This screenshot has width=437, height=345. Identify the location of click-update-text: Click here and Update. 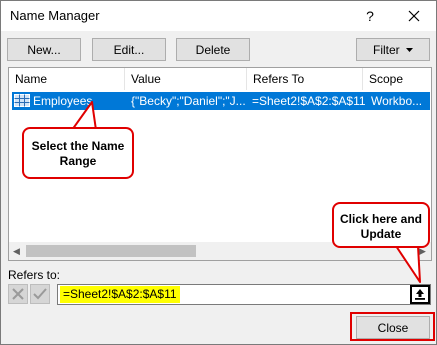
(381, 226).